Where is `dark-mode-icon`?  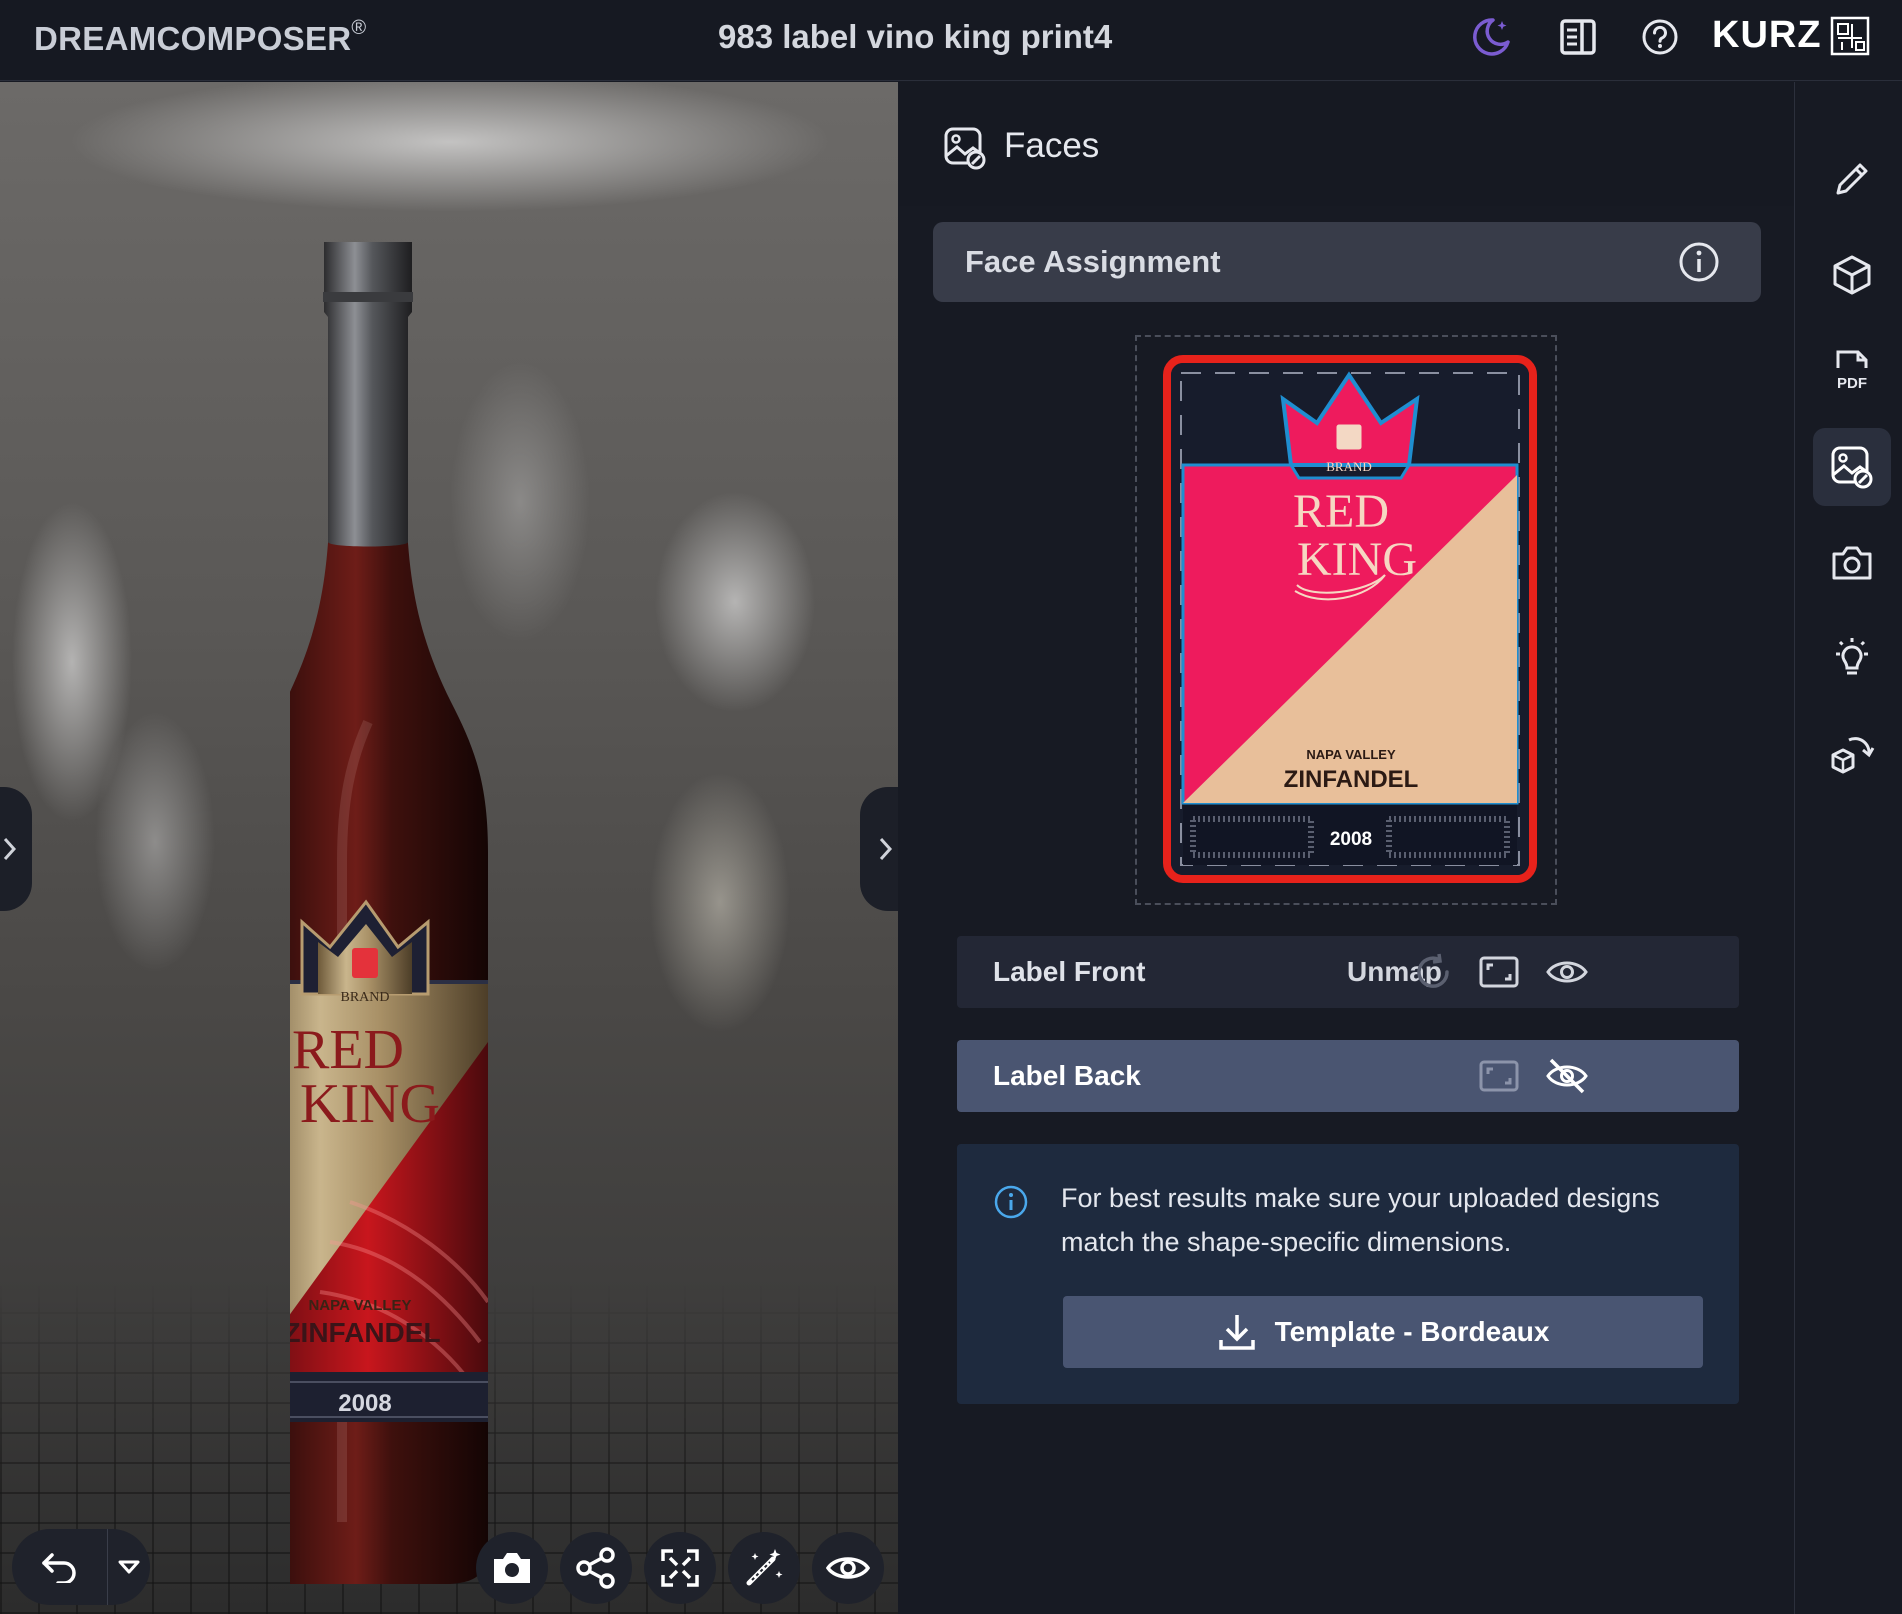 dark-mode-icon is located at coordinates (1491, 37).